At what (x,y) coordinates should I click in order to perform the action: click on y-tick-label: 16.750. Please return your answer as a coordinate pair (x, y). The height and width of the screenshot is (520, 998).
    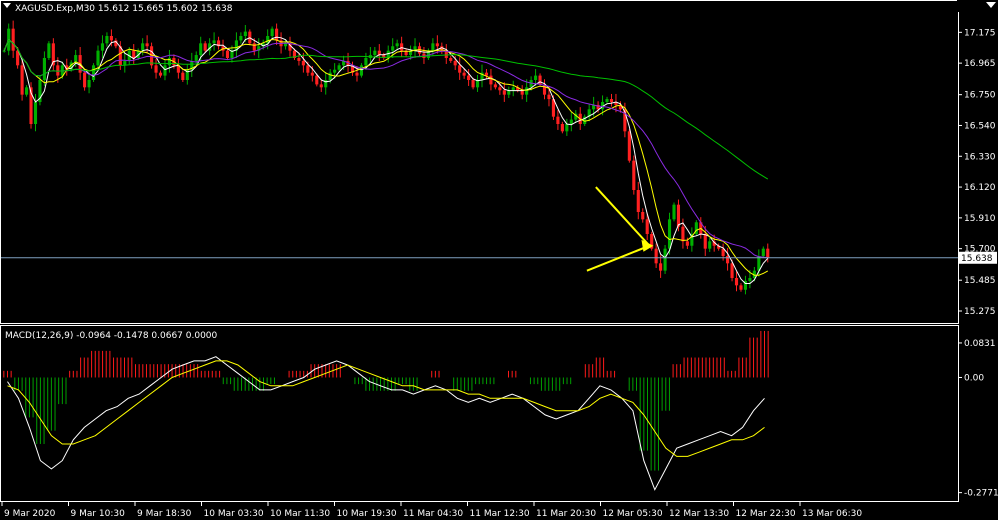
    Looking at the image, I should click on (980, 96).